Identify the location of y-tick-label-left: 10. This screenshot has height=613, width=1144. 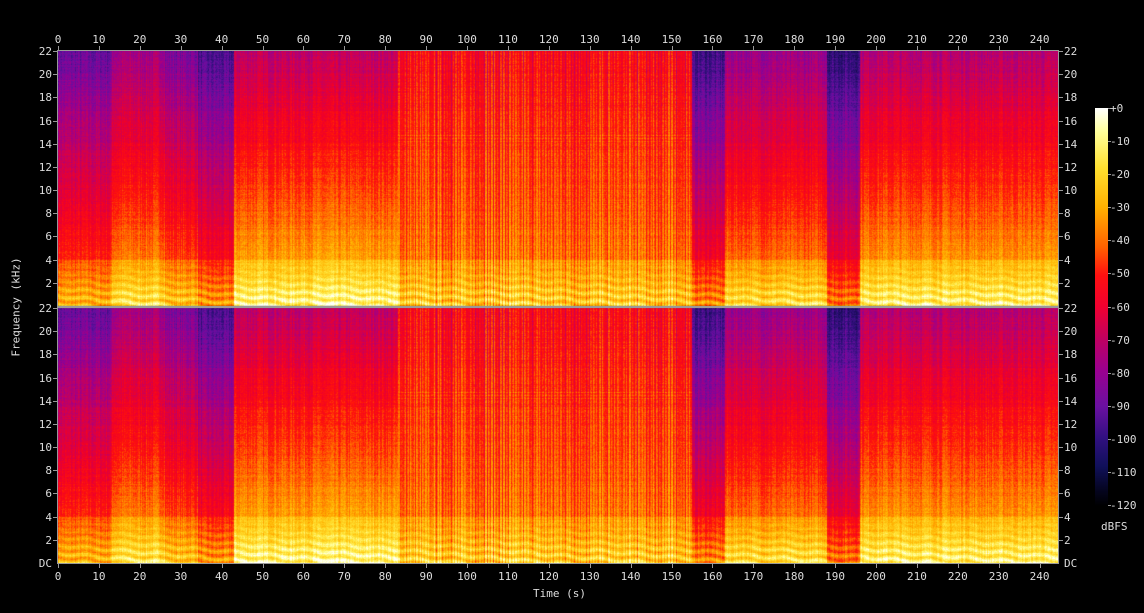
(45, 191).